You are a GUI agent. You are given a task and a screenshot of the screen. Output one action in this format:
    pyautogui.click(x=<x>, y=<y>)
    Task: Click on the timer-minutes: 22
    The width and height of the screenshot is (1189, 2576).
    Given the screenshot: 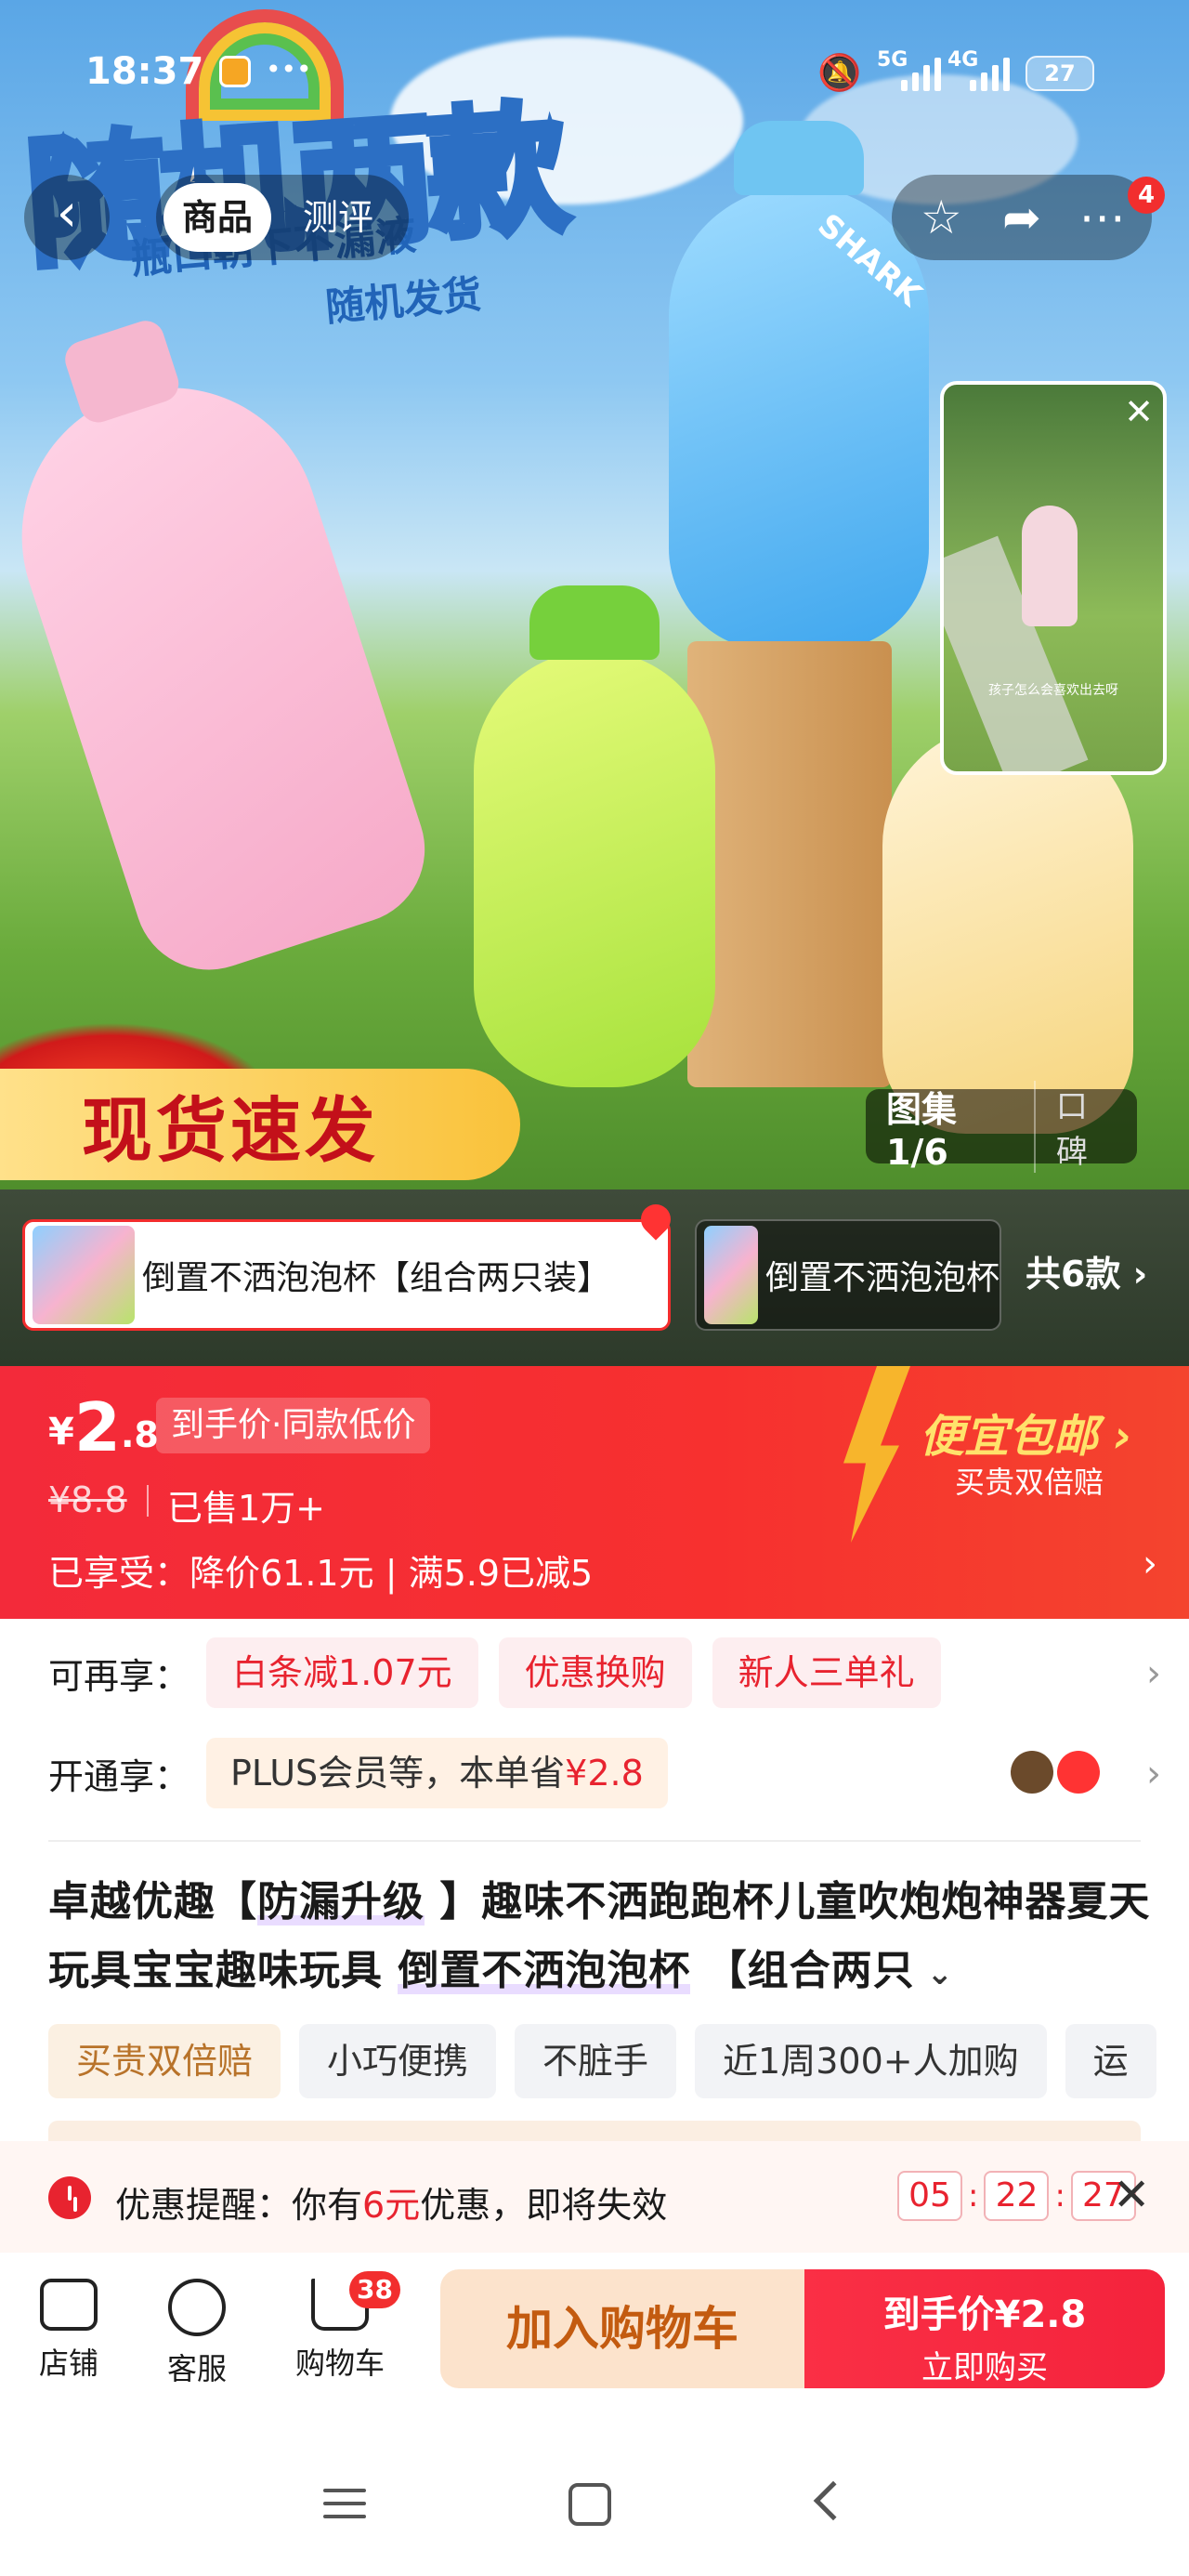 What is the action you would take?
    pyautogui.click(x=1017, y=2196)
    